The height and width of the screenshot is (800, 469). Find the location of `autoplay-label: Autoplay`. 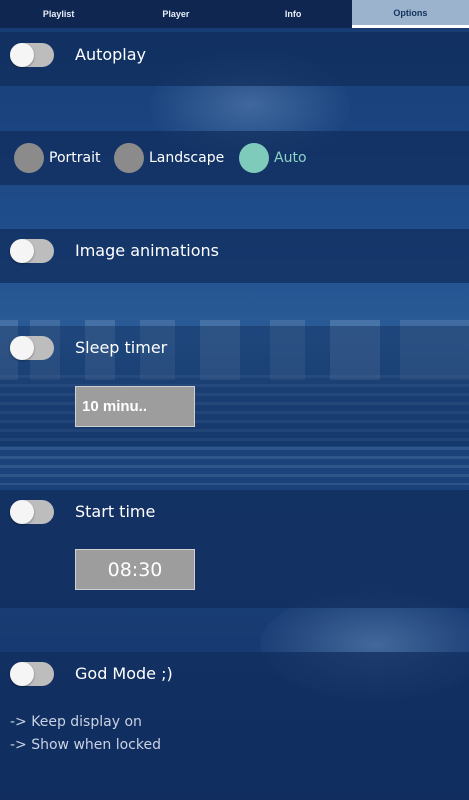

autoplay-label: Autoplay is located at coordinates (111, 54).